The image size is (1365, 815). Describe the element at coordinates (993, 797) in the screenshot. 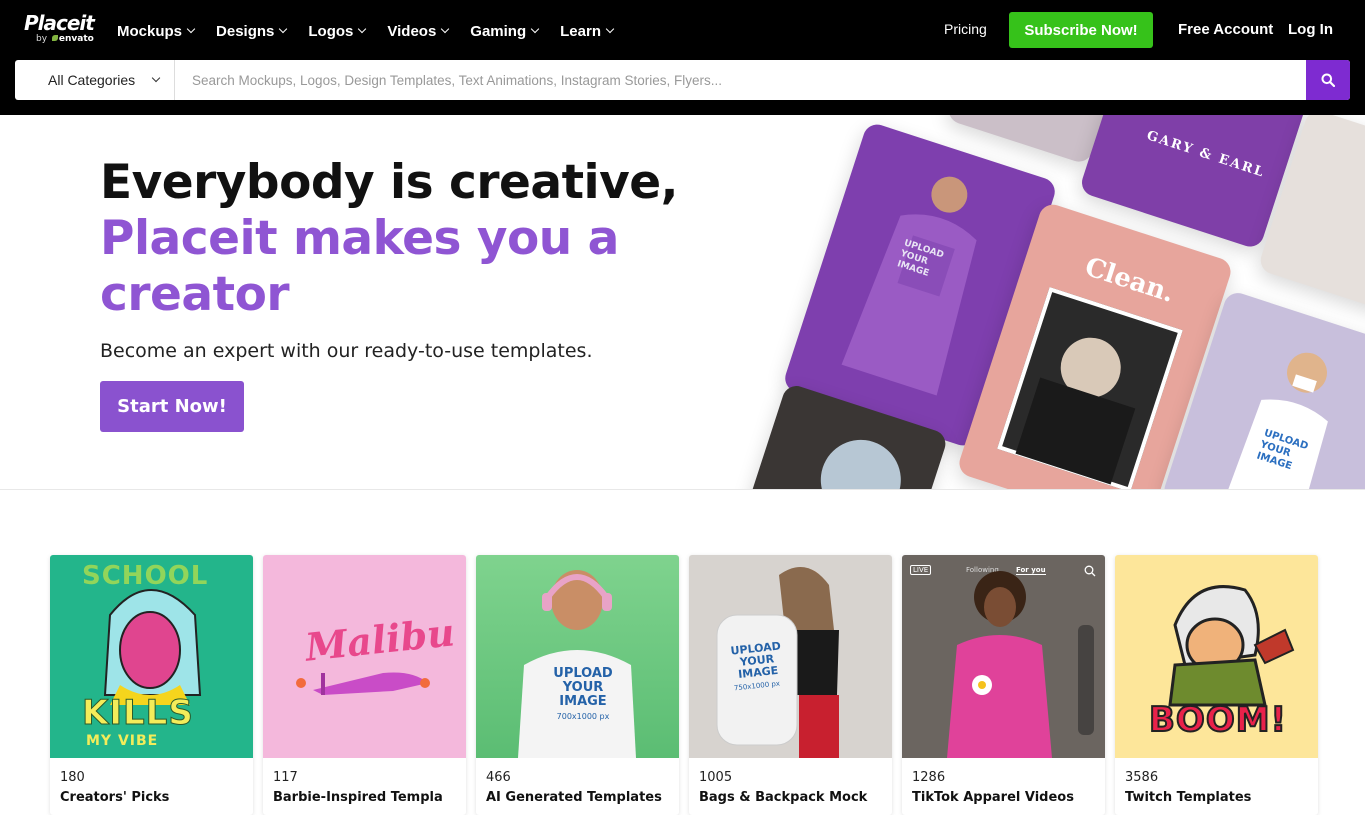

I see `card-title: TikTok Apparel Videos` at that location.